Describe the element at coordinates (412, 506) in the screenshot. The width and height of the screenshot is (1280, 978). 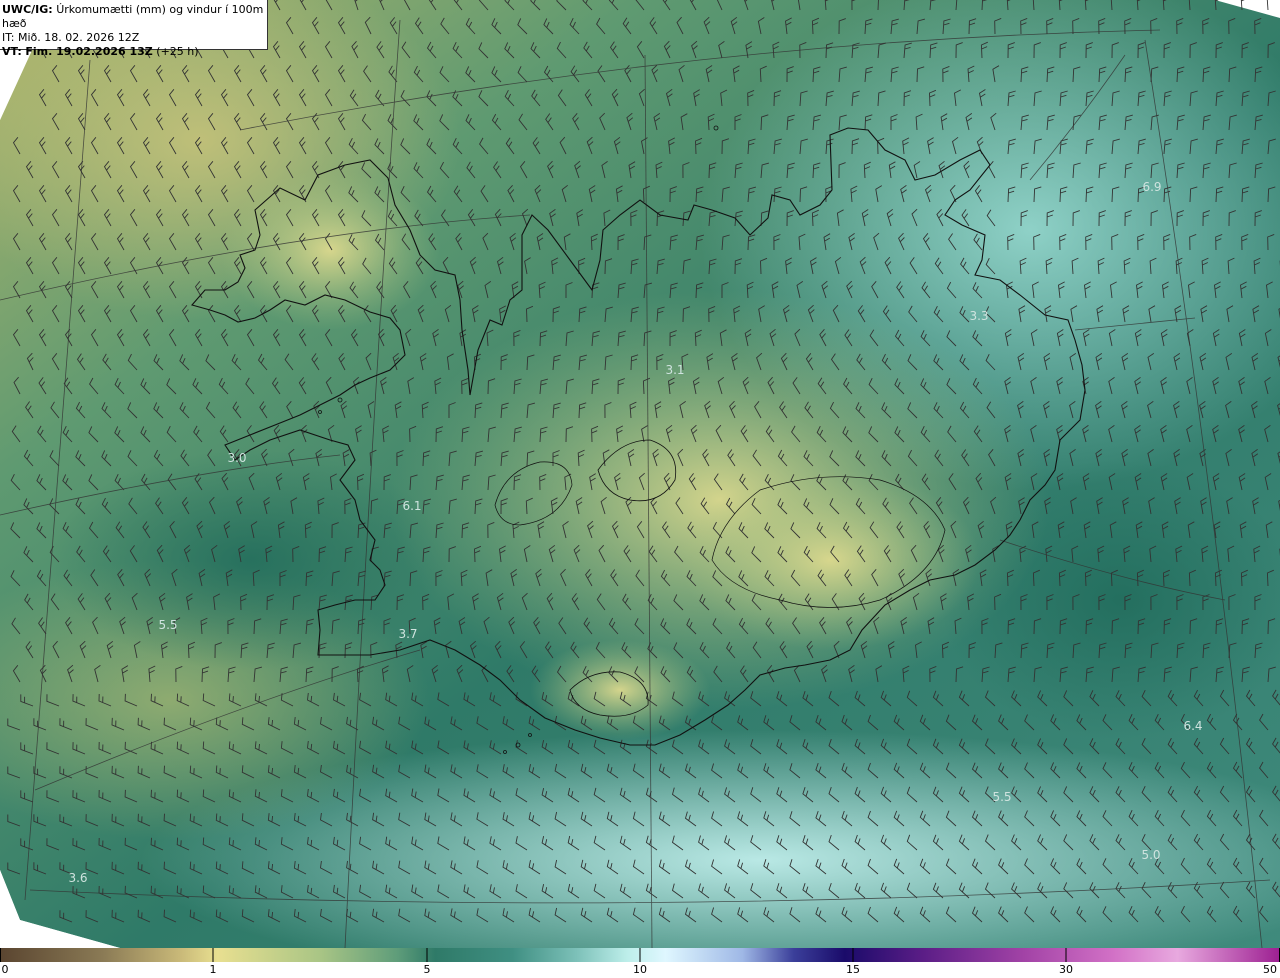
I see `value-label: 6.1` at that location.